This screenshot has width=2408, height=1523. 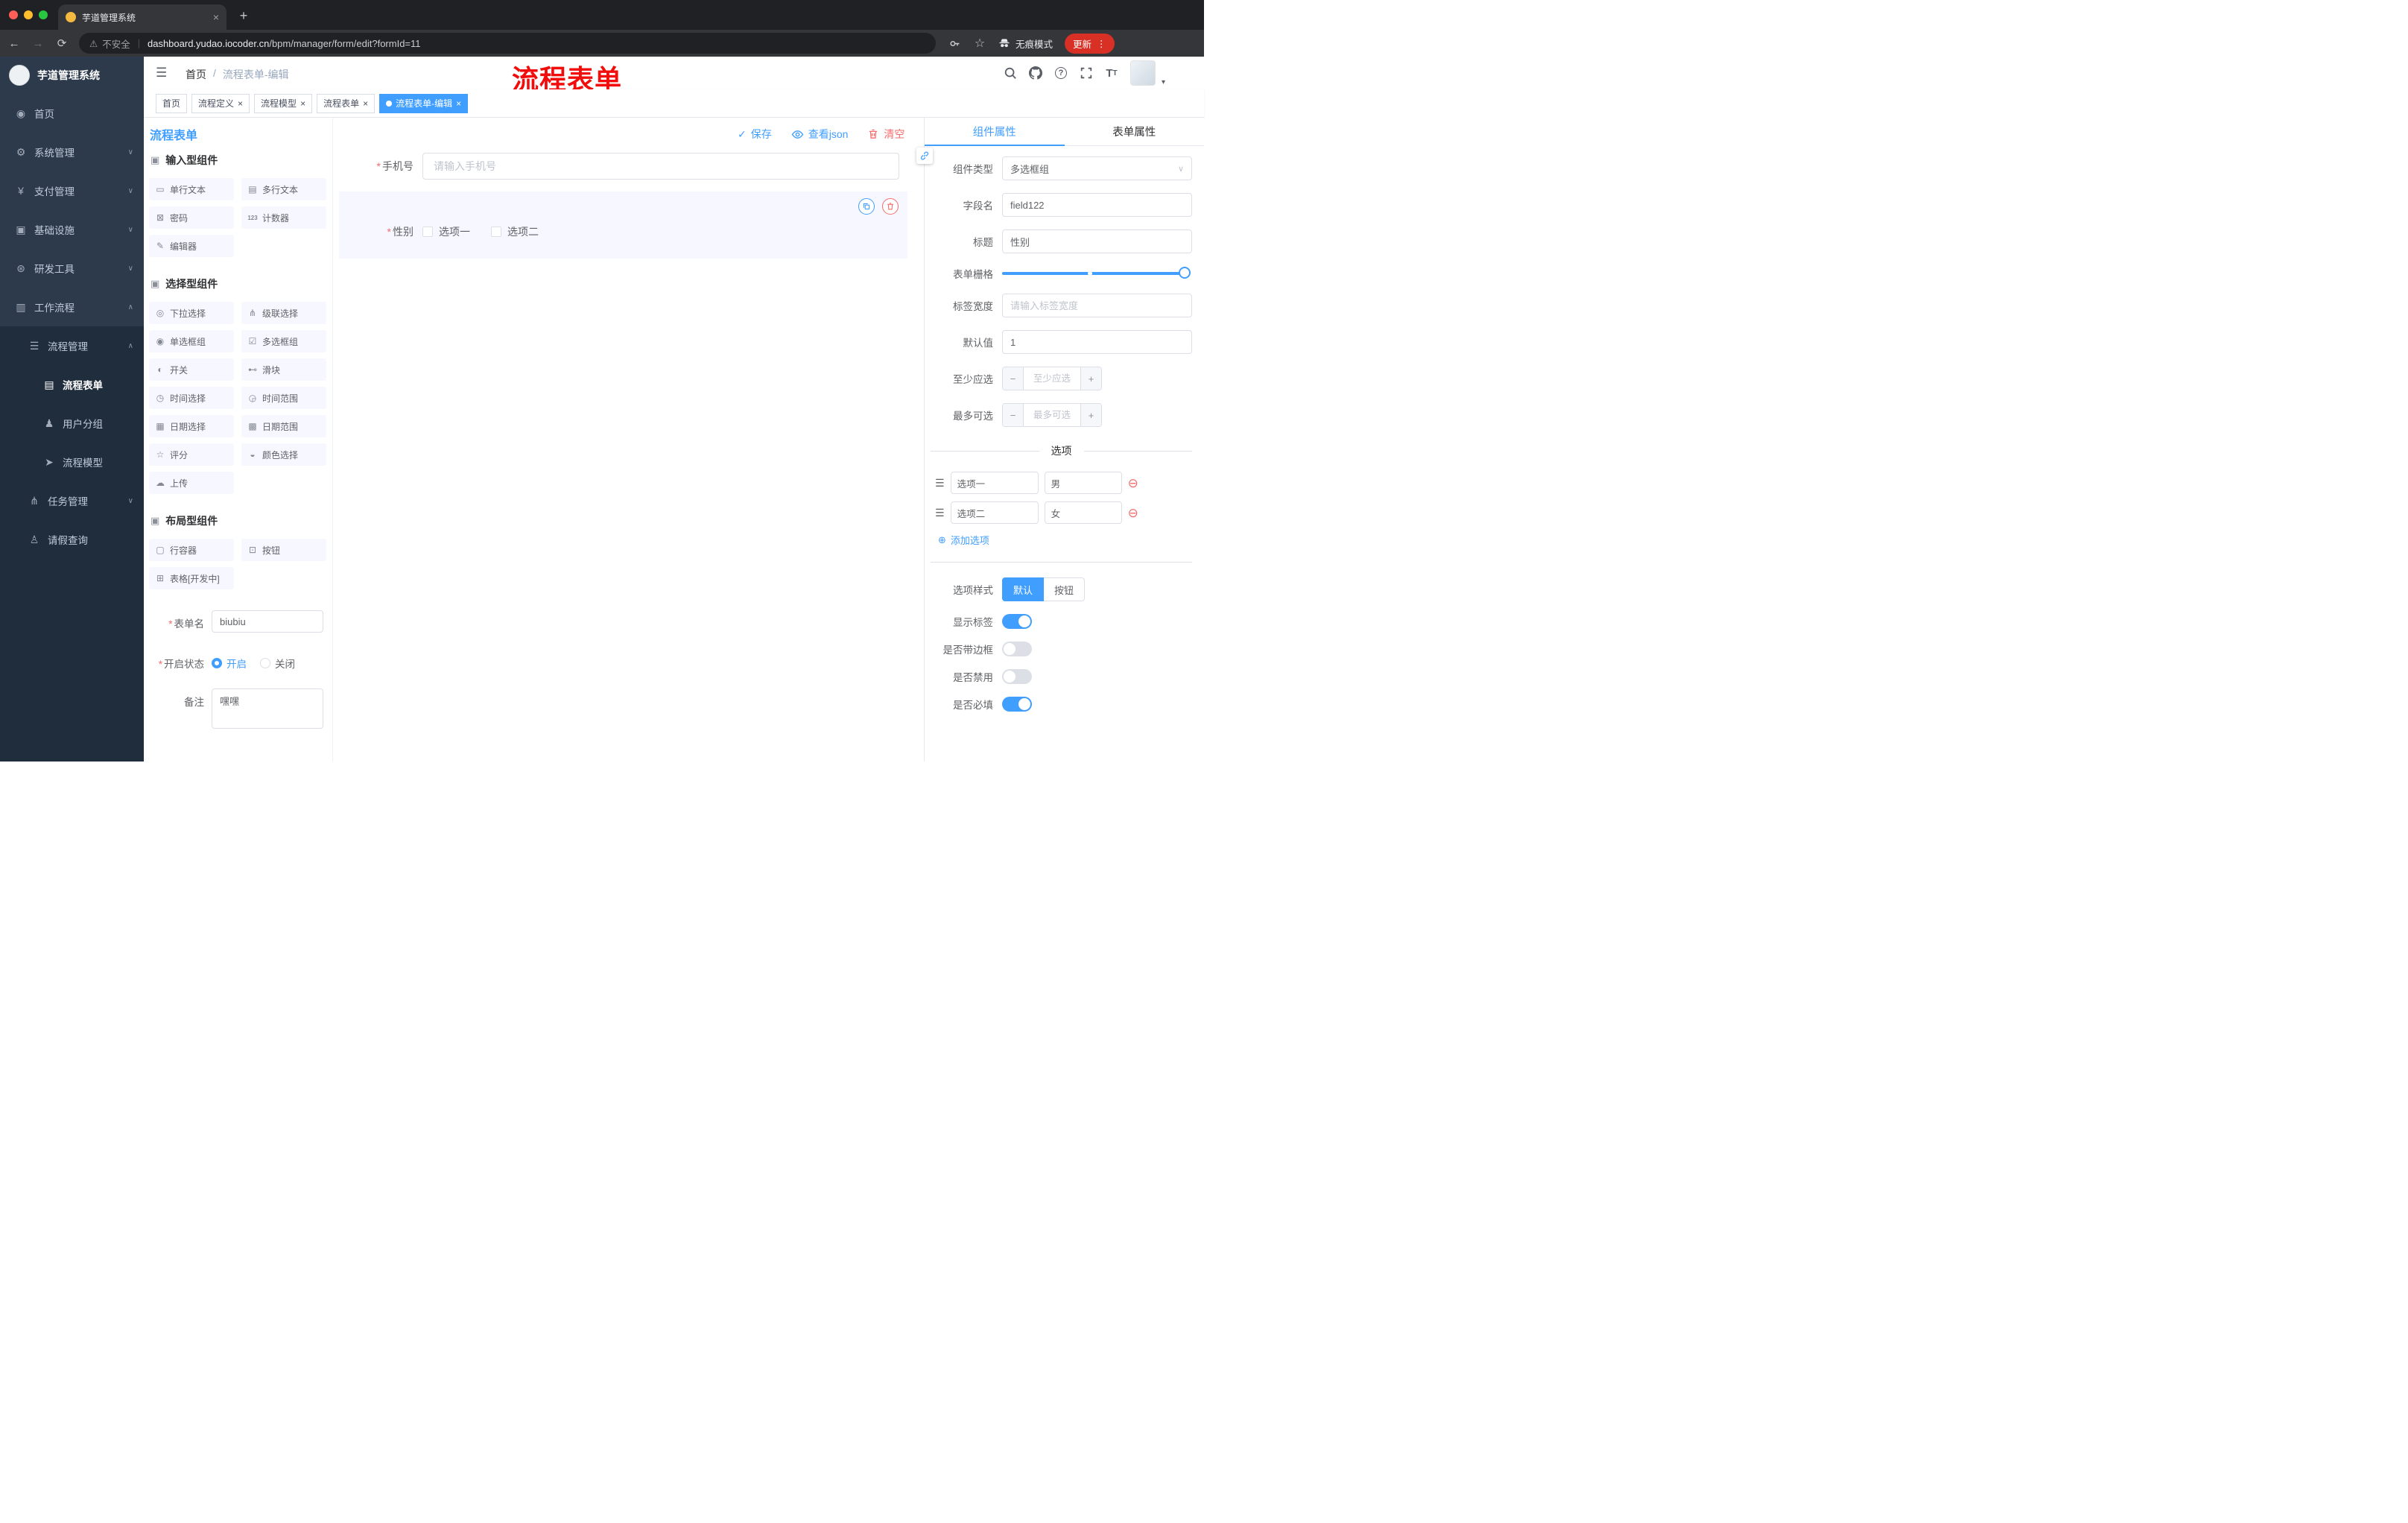 What do you see at coordinates (283, 426) in the screenshot?
I see `palette-item-date-range: ▩ 日期范围` at bounding box center [283, 426].